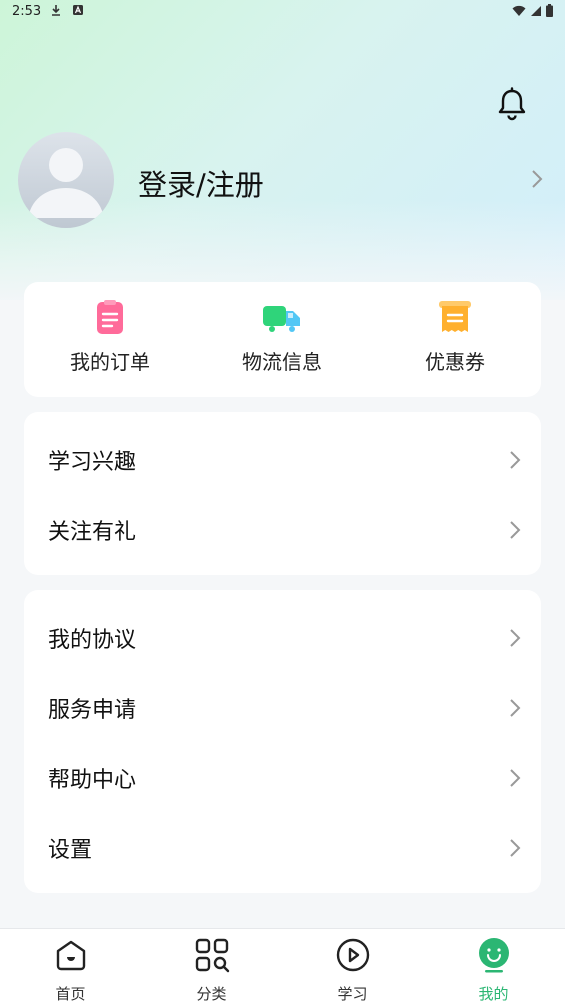 The height and width of the screenshot is (1005, 565). Describe the element at coordinates (455, 362) in the screenshot. I see `coupons-label: 优惠券` at that location.